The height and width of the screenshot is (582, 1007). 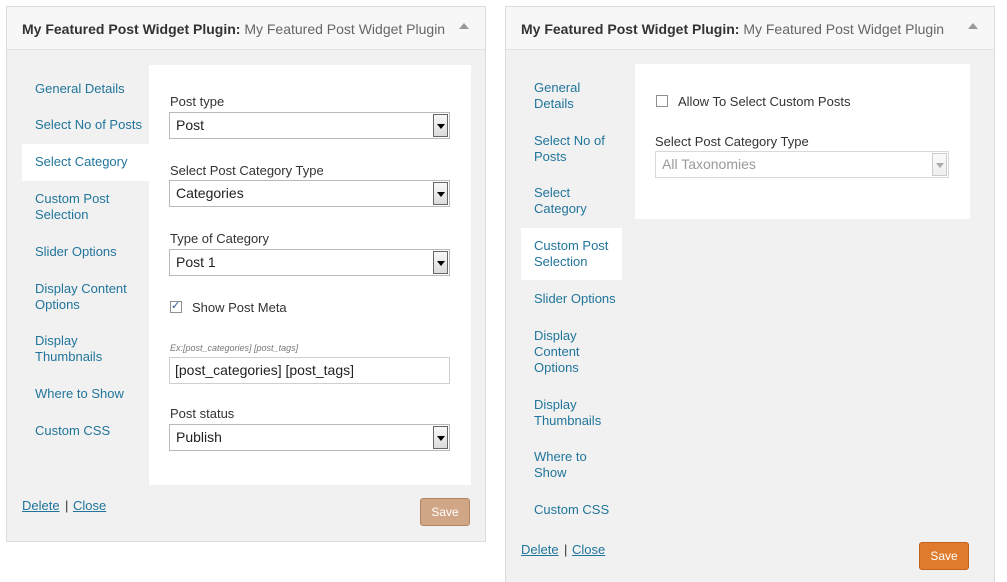 I want to click on post-type-select: Post, so click(x=309, y=125).